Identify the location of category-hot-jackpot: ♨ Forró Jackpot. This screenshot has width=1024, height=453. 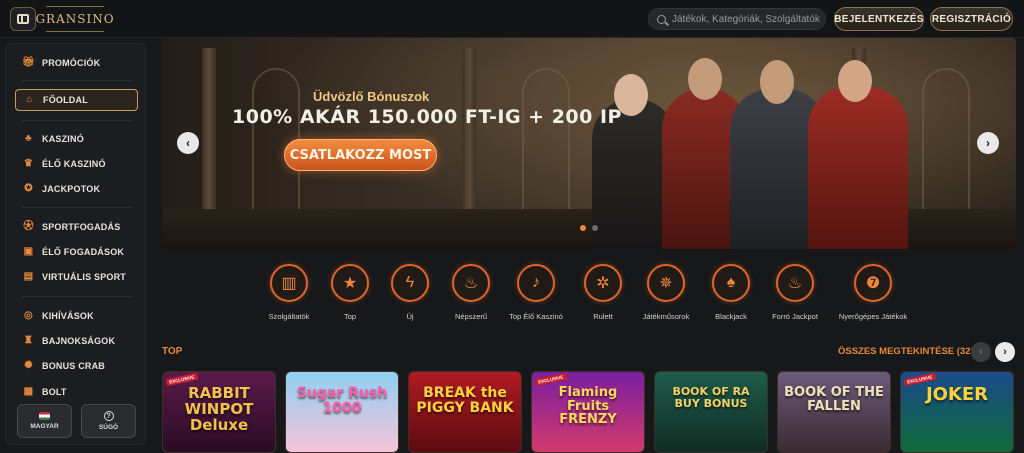
(795, 292).